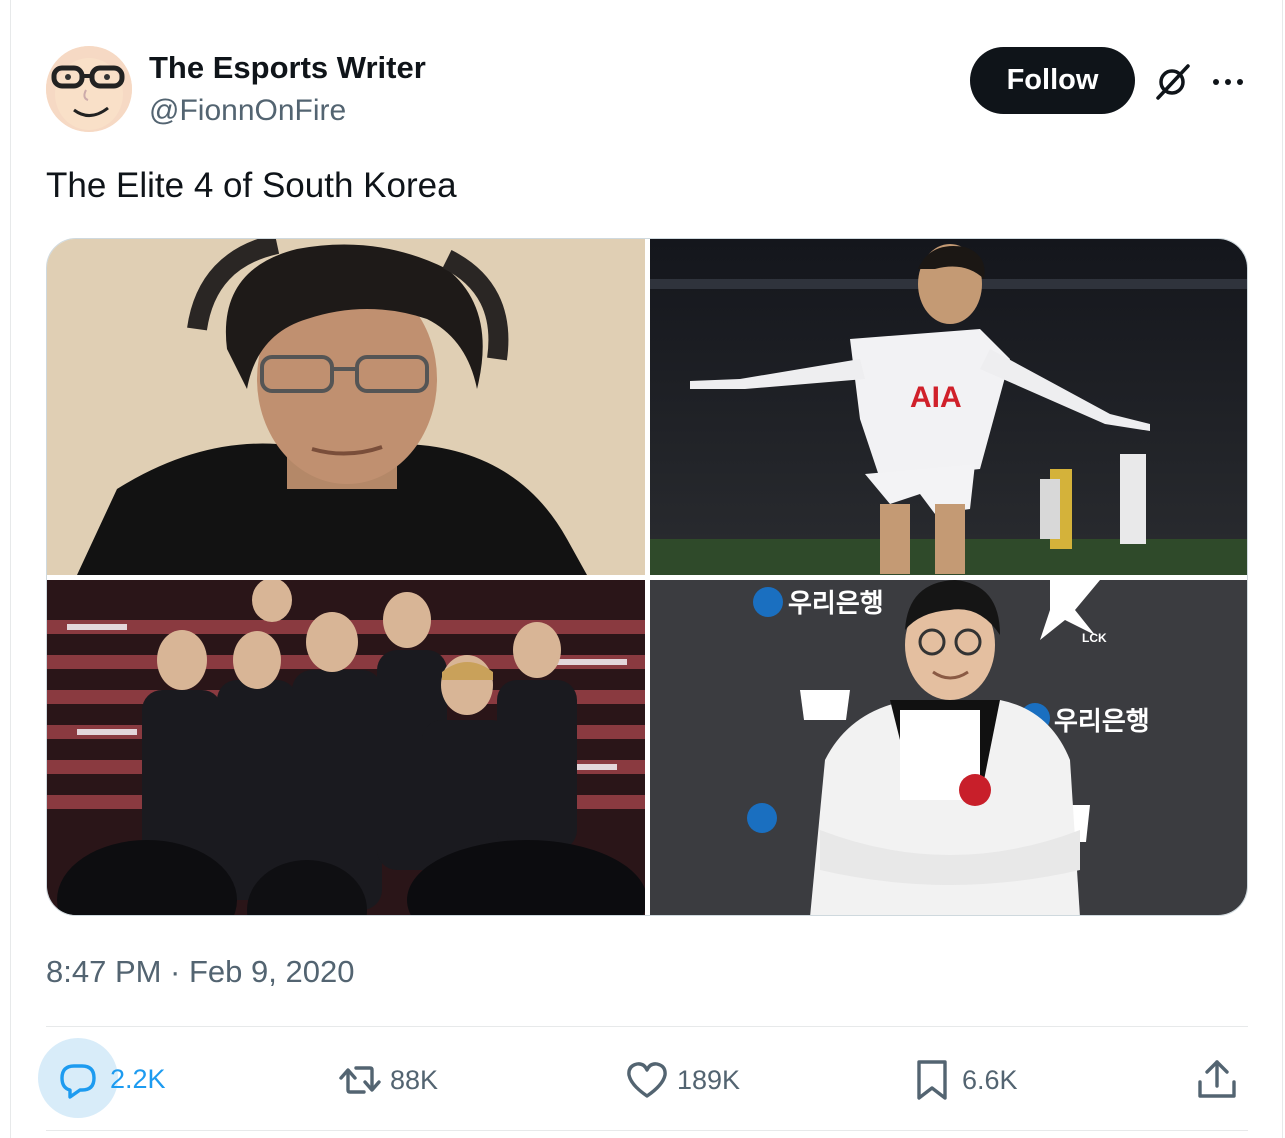 This screenshot has height=1138, width=1285. I want to click on share-upload-icon, so click(1217, 1080).